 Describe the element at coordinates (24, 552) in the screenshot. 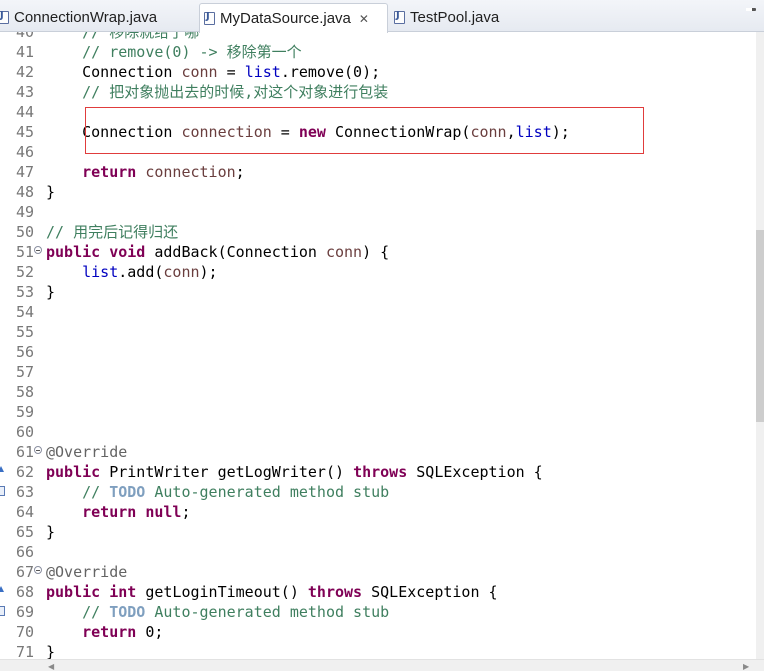

I see `line-number: 66` at that location.